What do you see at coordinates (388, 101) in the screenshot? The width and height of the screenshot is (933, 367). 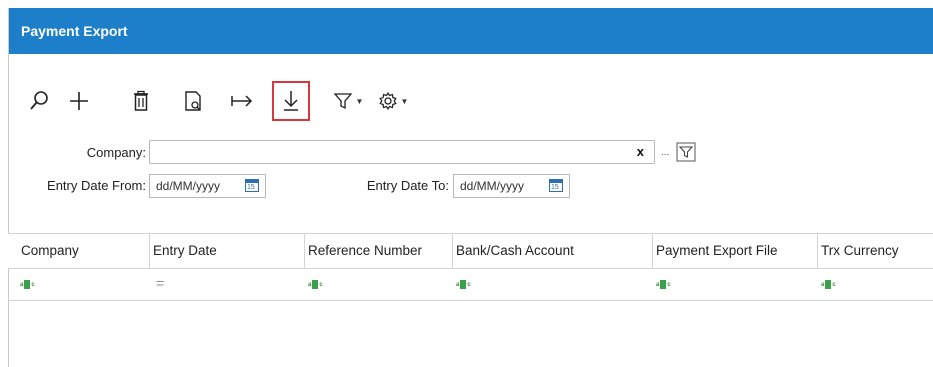 I see `settings-icon` at bounding box center [388, 101].